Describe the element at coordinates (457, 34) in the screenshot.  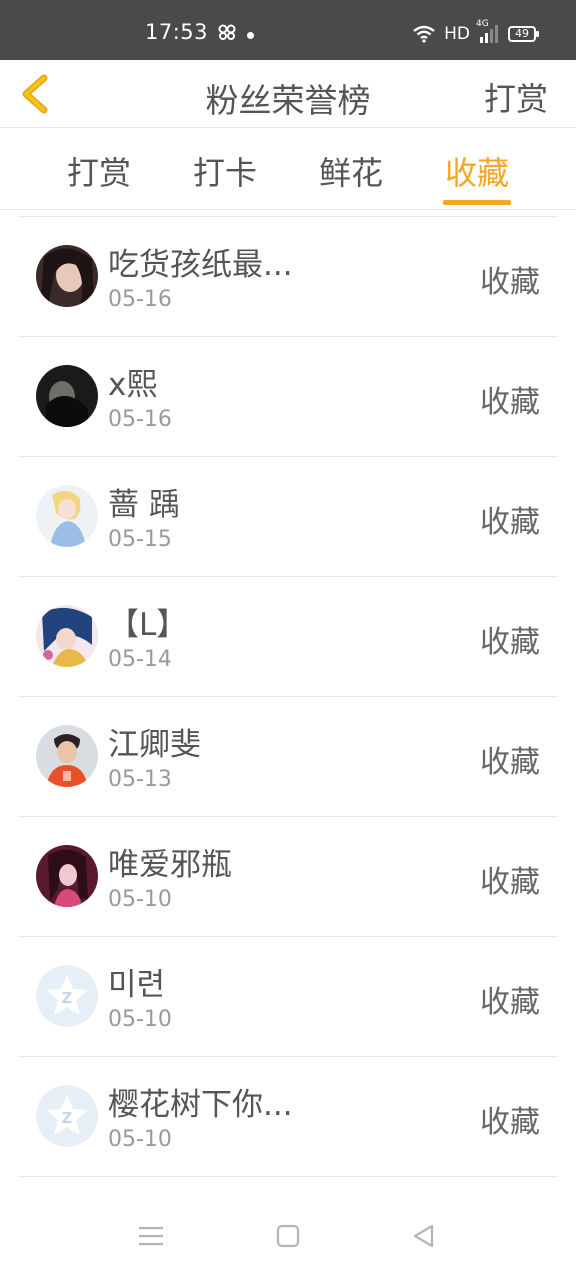
I see `network-type: HD` at that location.